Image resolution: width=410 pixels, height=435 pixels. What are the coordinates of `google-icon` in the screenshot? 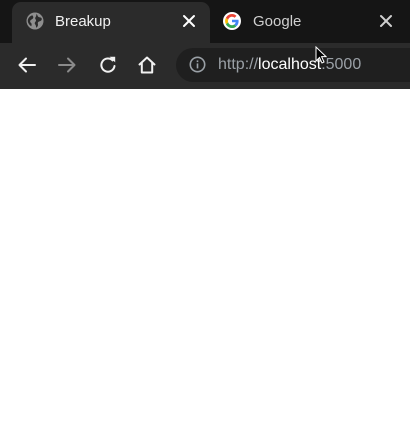 It's located at (232, 21).